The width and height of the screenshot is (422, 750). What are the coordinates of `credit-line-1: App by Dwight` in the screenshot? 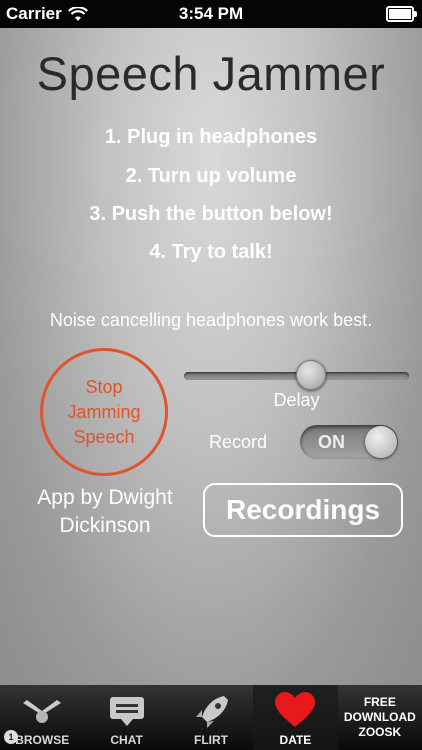 It's located at (105, 497).